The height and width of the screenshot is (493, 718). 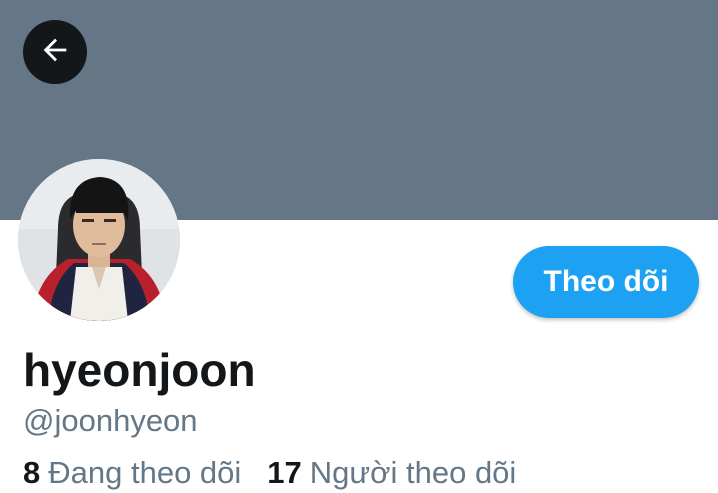 I want to click on avatar, so click(x=99, y=240).